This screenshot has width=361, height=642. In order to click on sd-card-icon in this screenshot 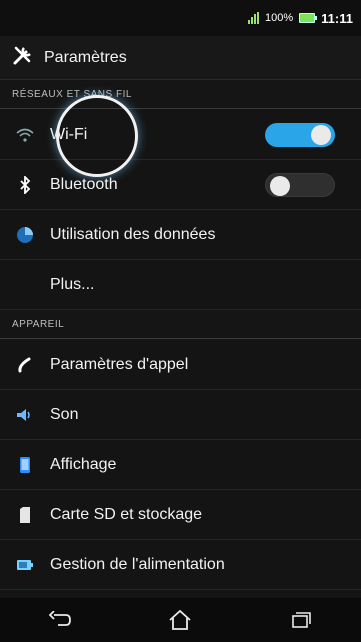, I will do `click(25, 515)`.